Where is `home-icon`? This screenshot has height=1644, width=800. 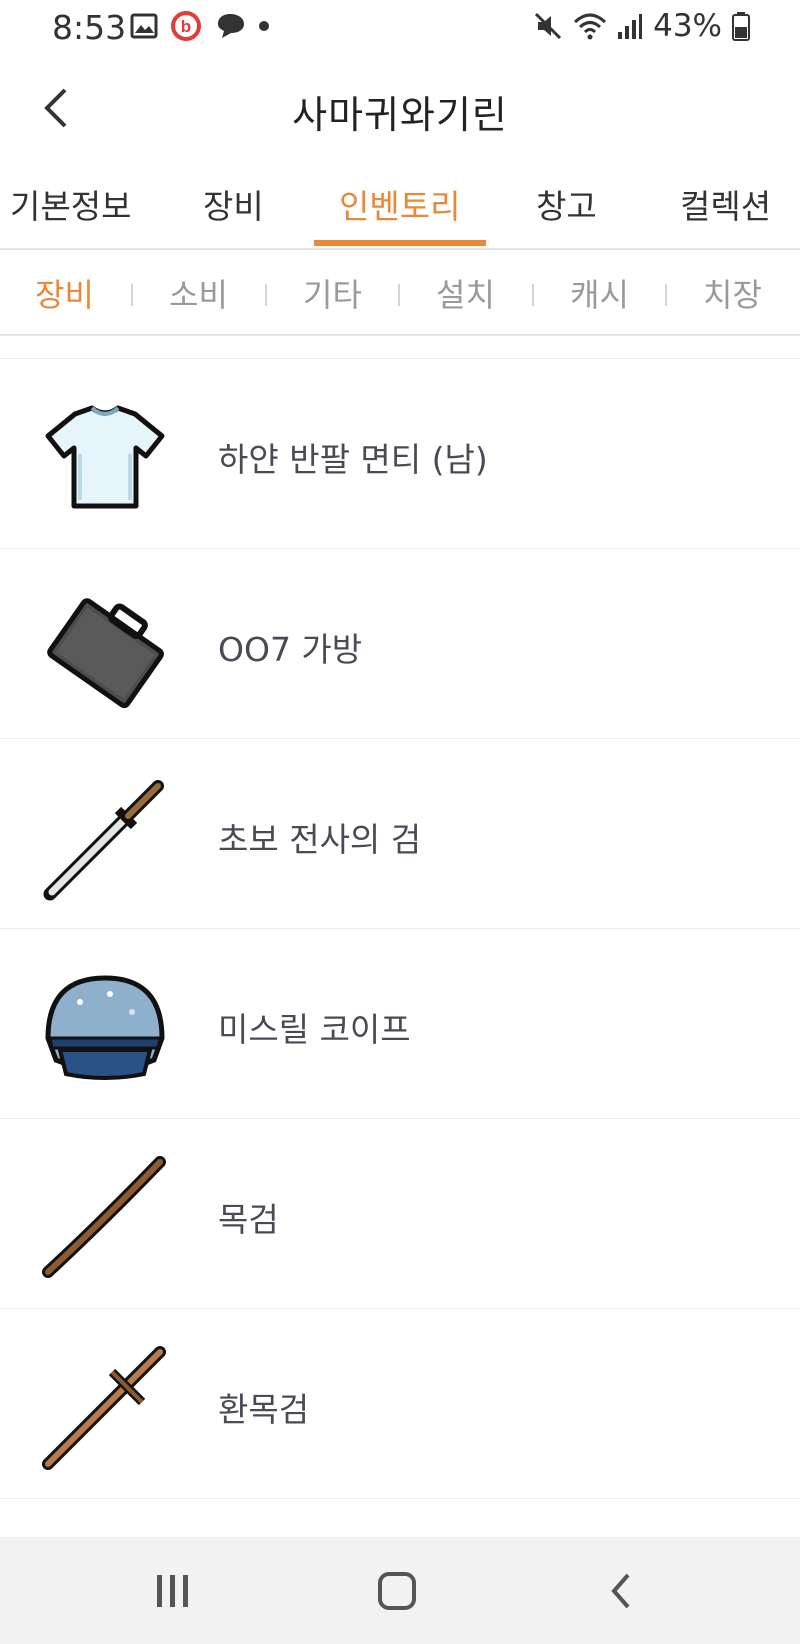 home-icon is located at coordinates (397, 1591).